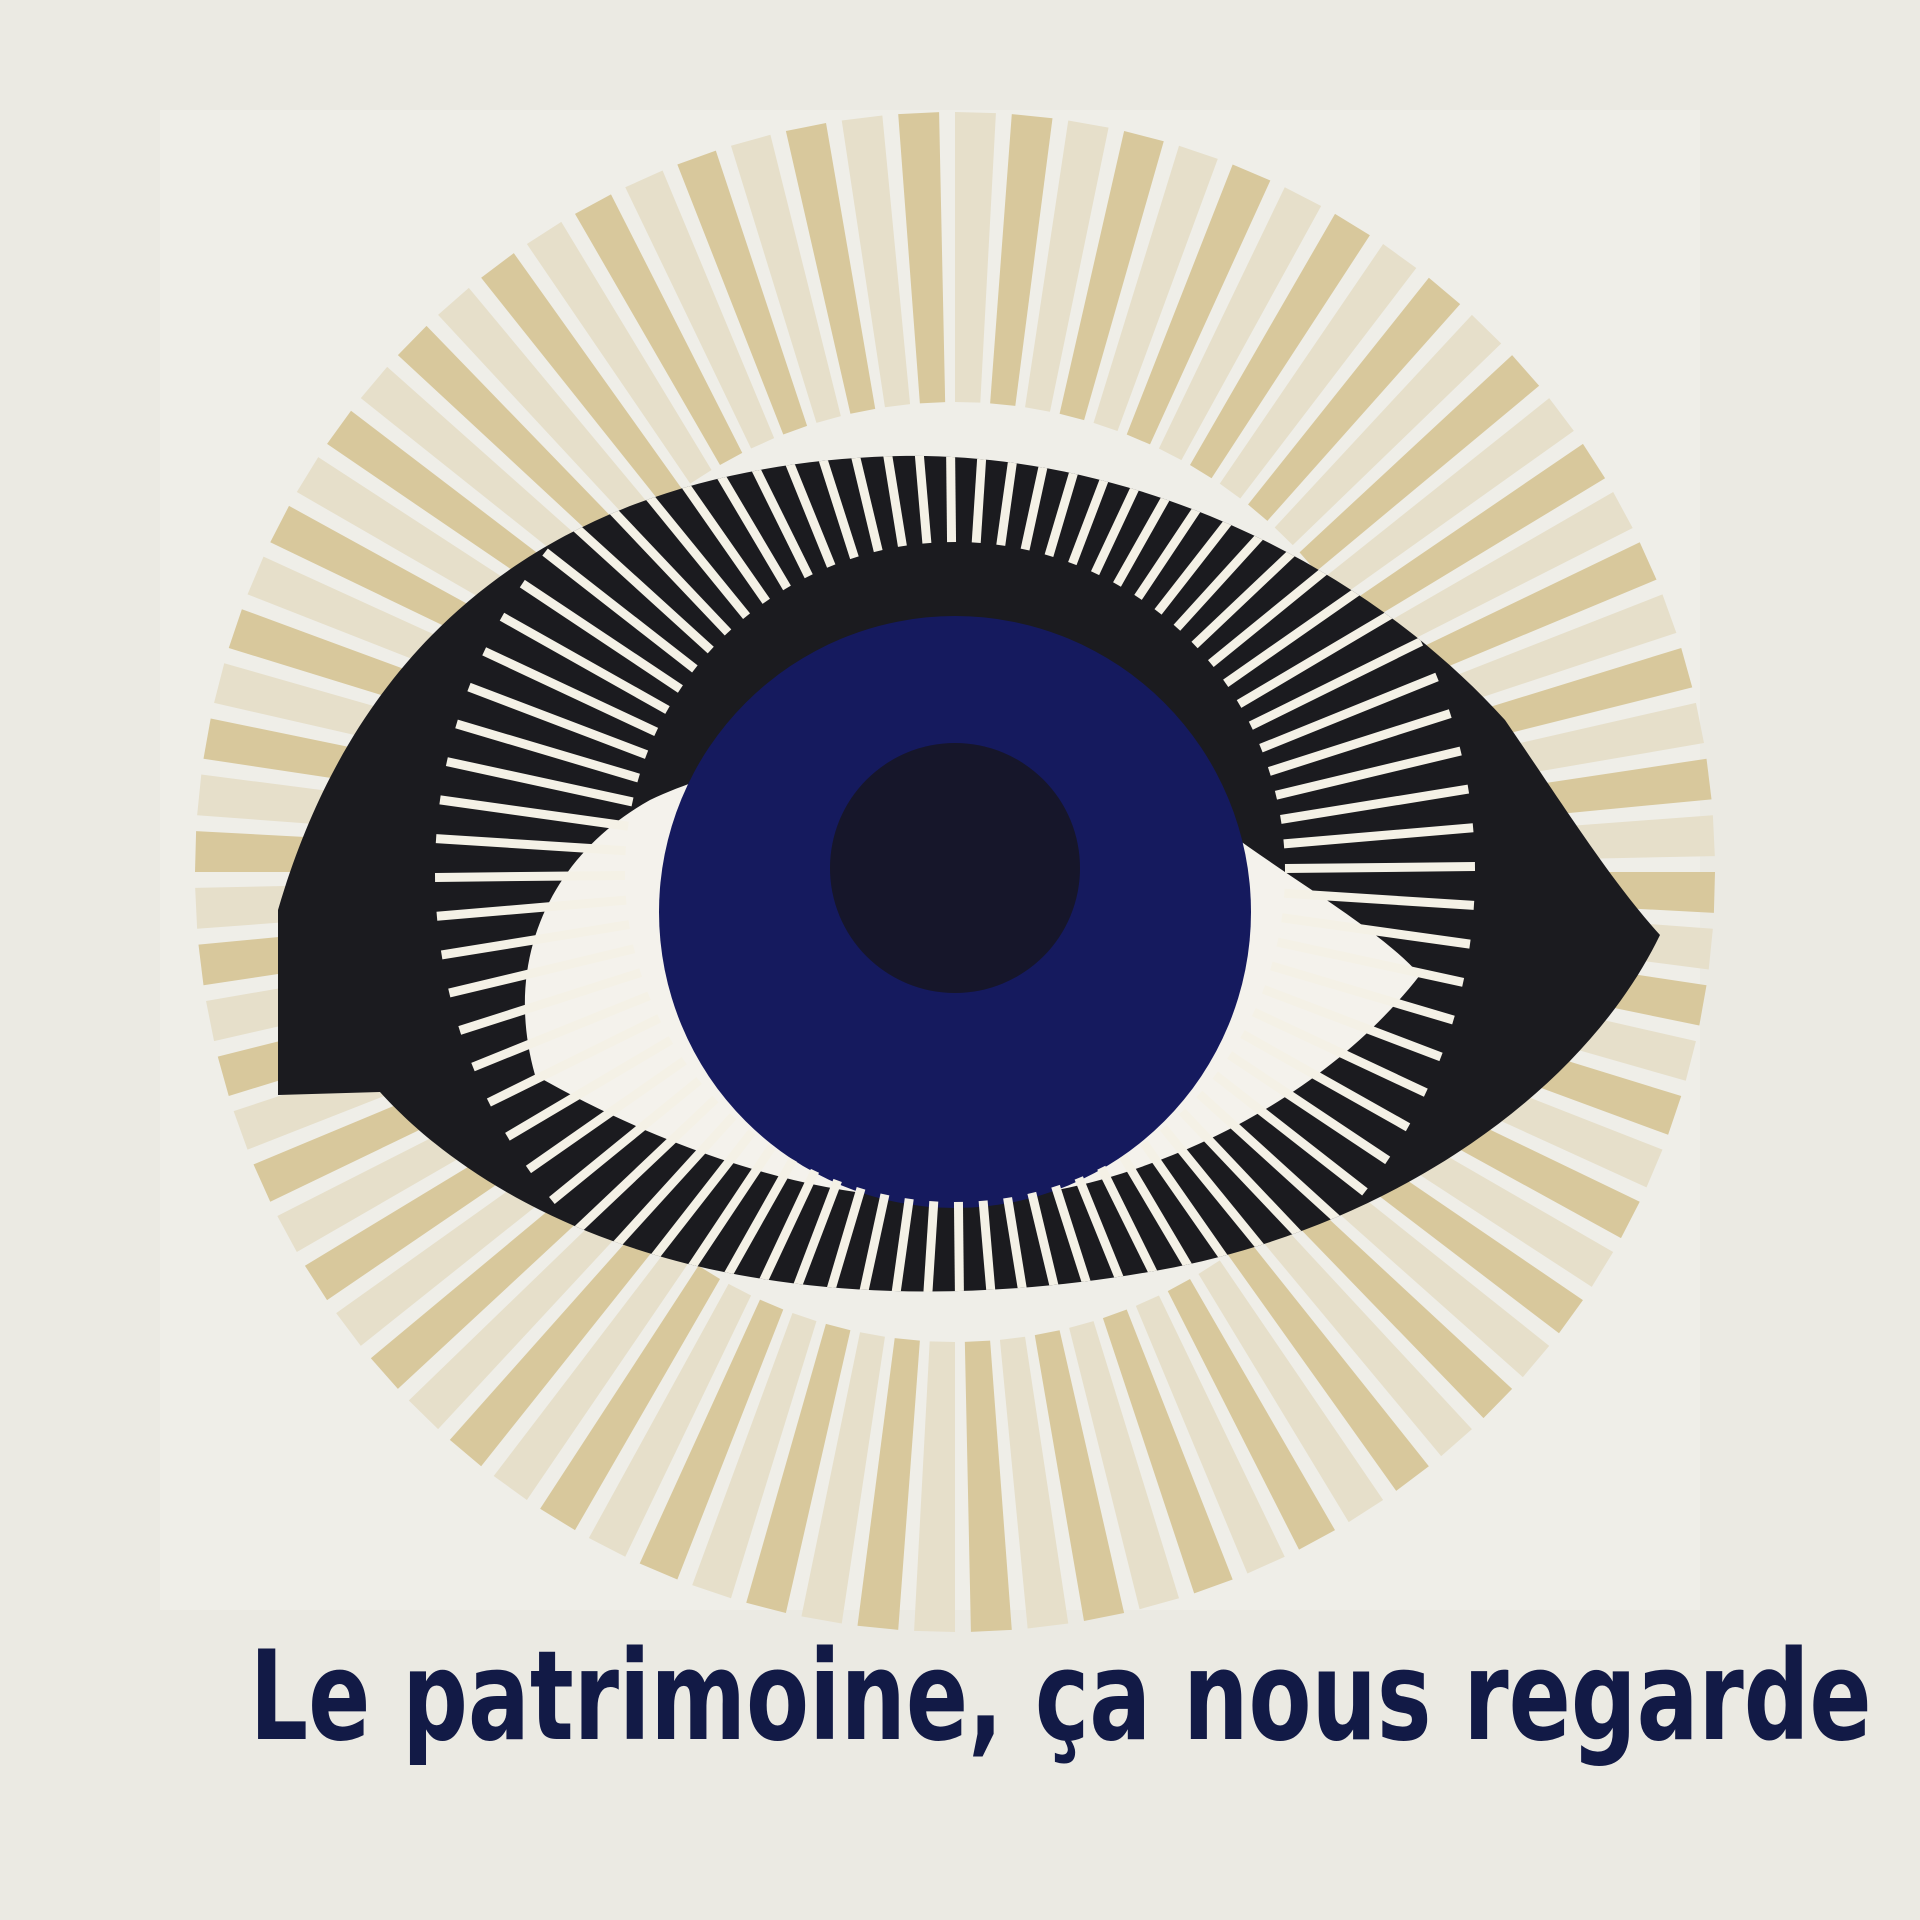 The height and width of the screenshot is (1920, 1920). What do you see at coordinates (1060, 1697) in the screenshot?
I see `poster-caption: Le patrimoine, ça nous regarde` at bounding box center [1060, 1697].